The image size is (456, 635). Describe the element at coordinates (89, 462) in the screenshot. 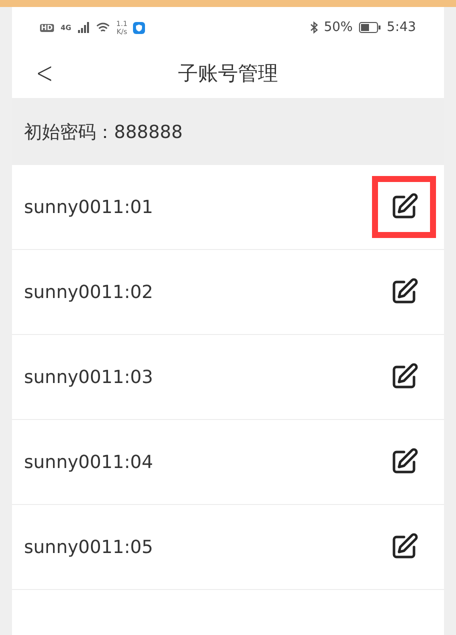

I see `account-name: sunny0011:04` at that location.